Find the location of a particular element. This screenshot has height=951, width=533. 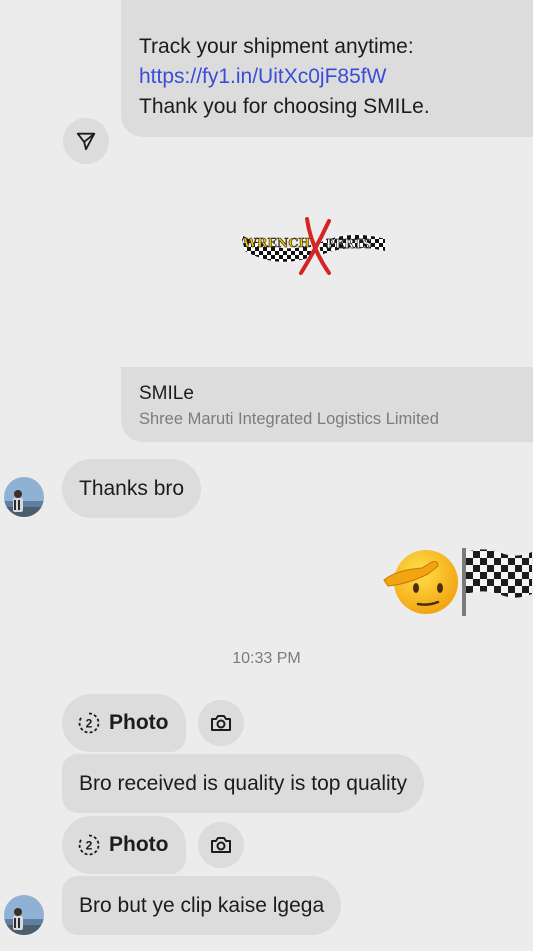

emoji-message is located at coordinates (457, 580).